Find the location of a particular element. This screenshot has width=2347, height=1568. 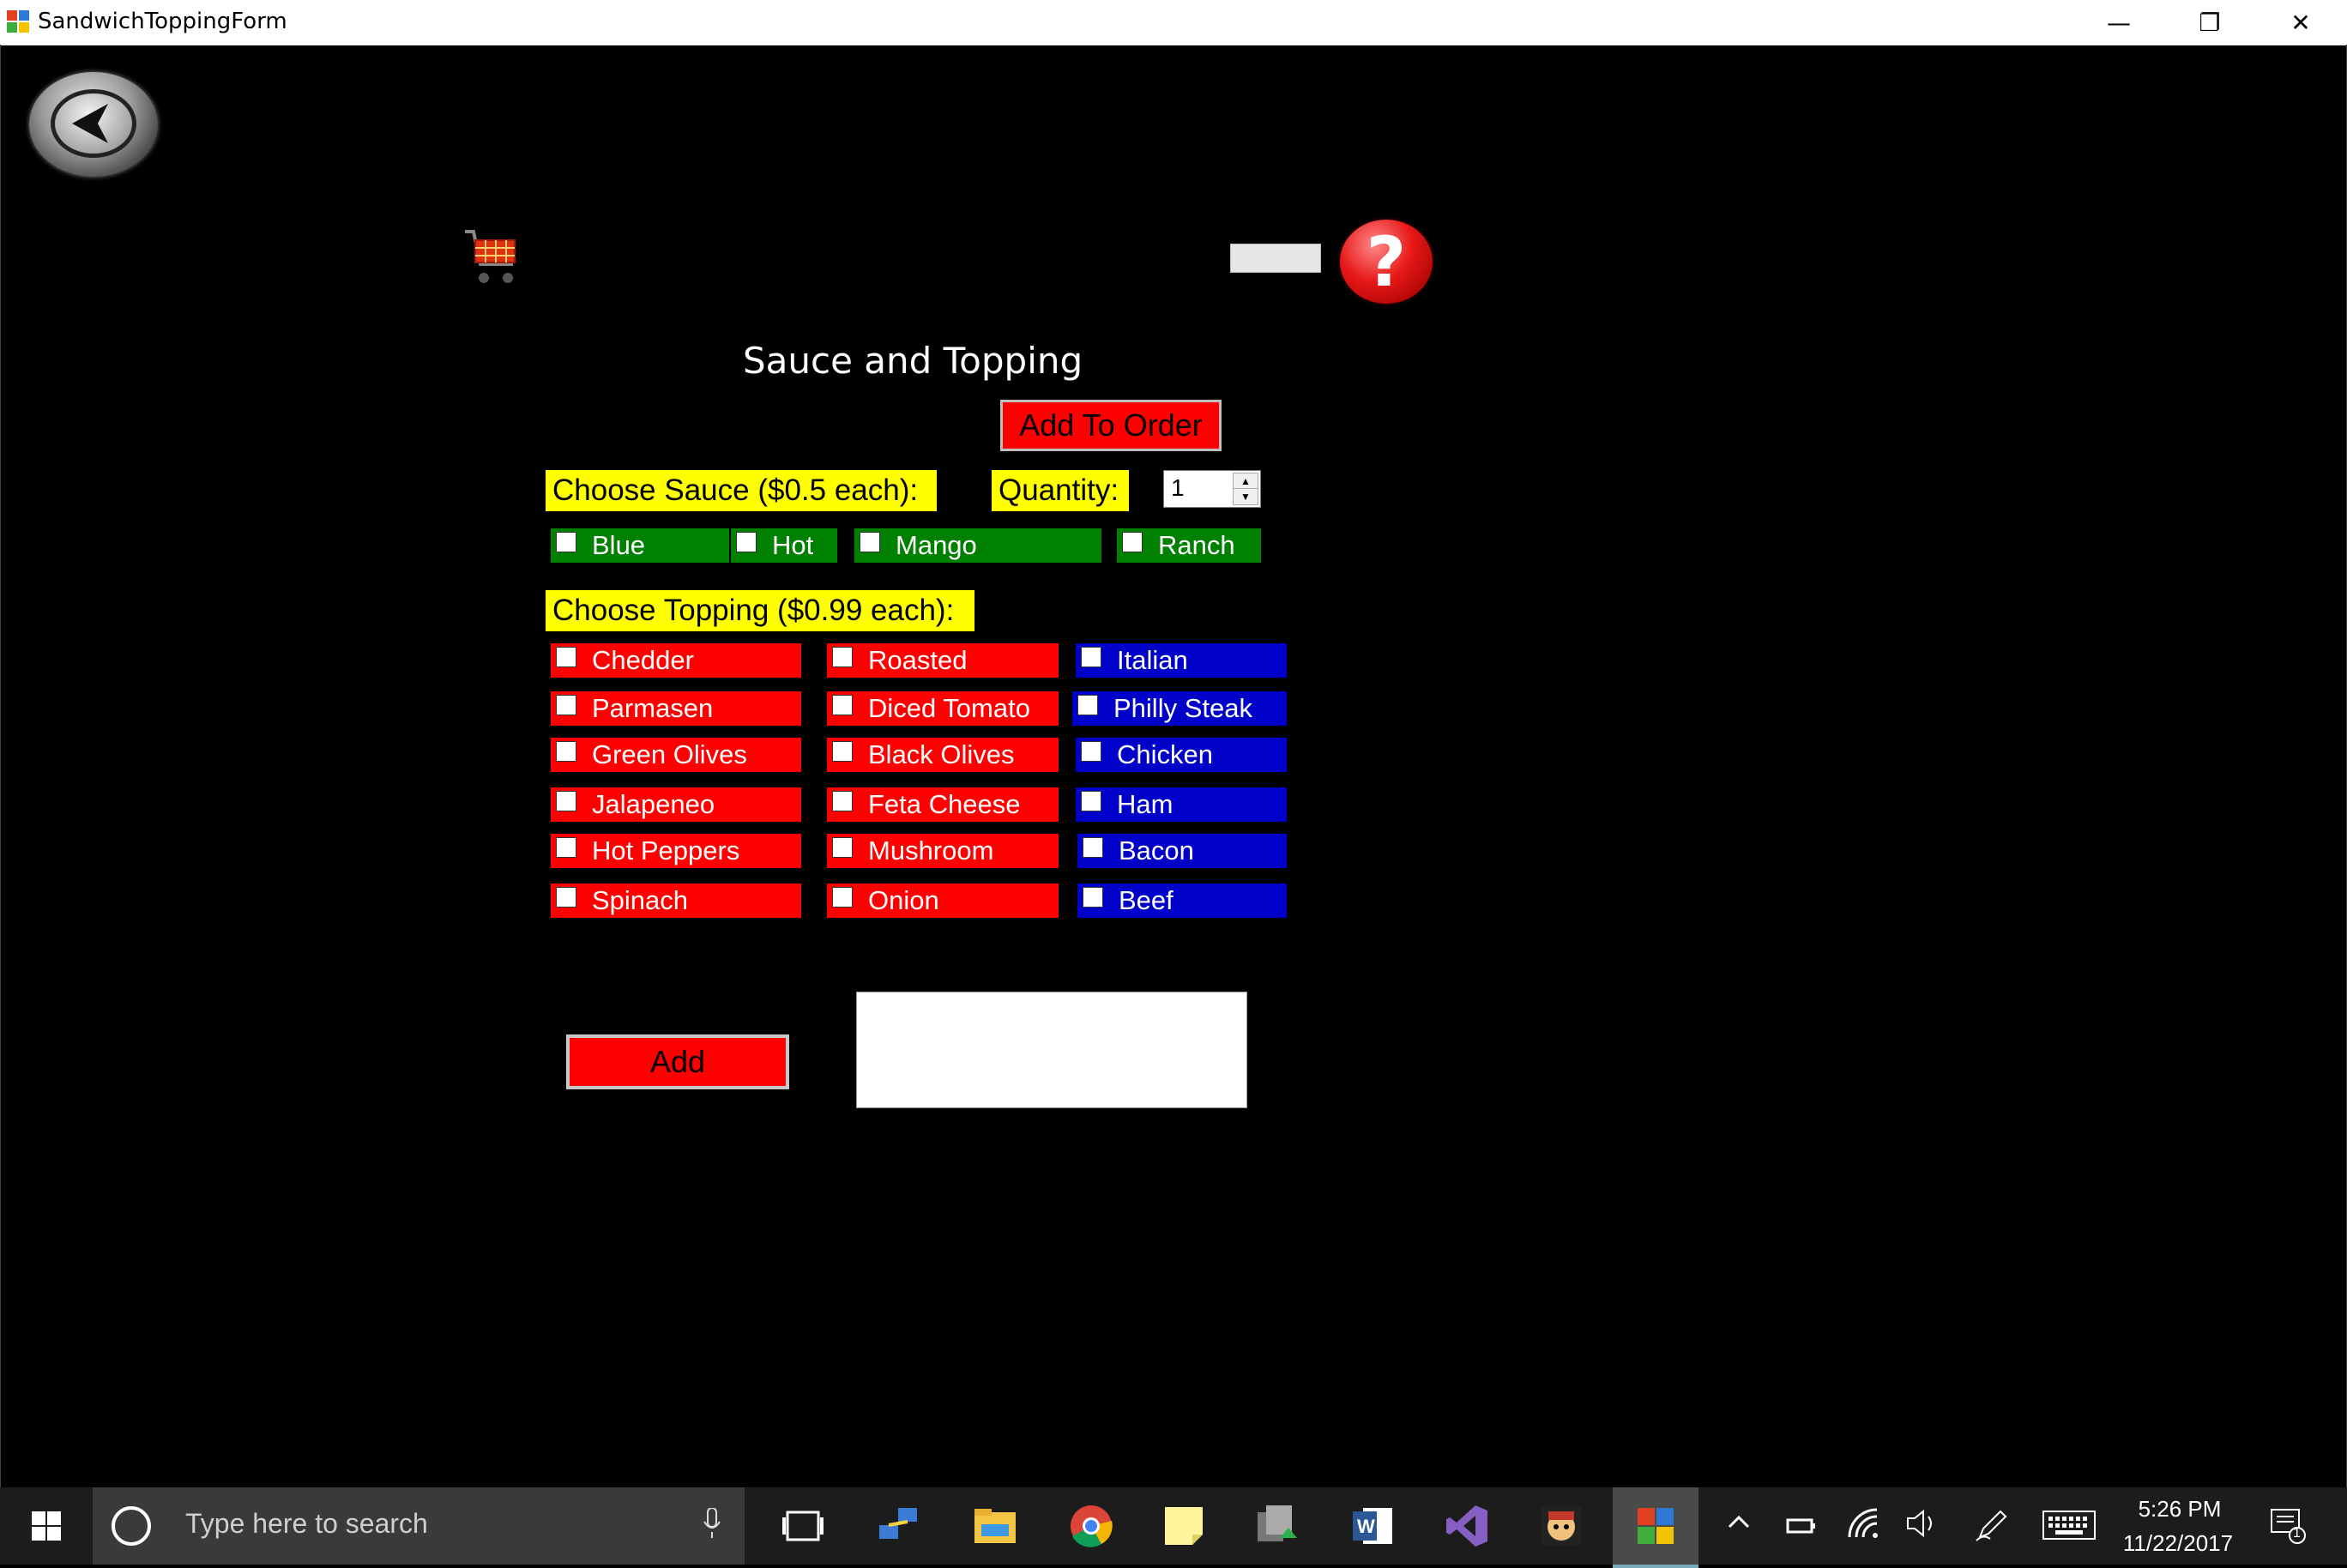

status-box is located at coordinates (1275, 258).